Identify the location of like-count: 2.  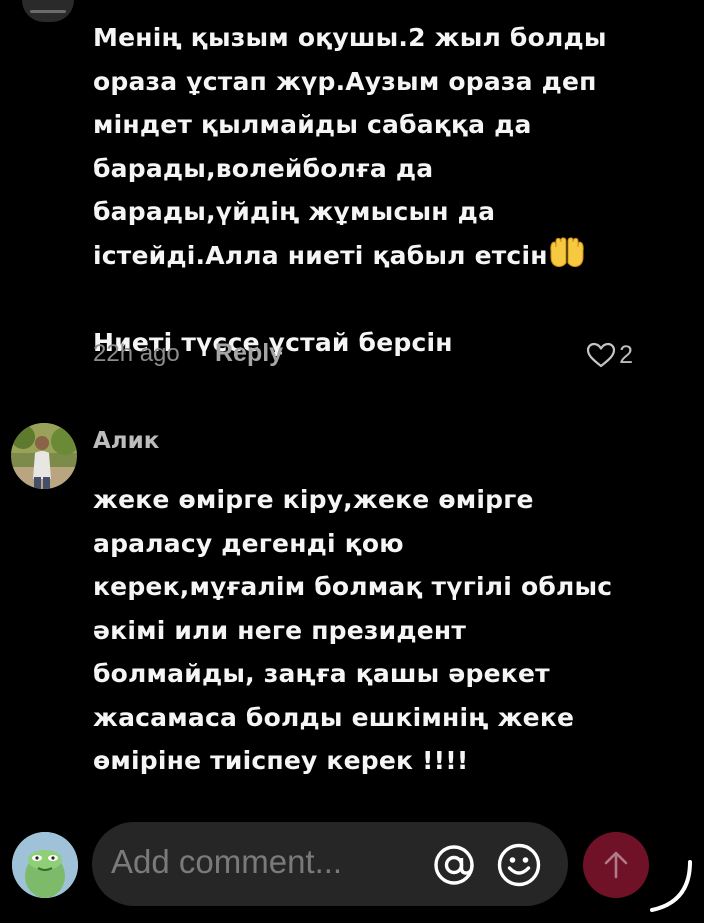
(626, 354).